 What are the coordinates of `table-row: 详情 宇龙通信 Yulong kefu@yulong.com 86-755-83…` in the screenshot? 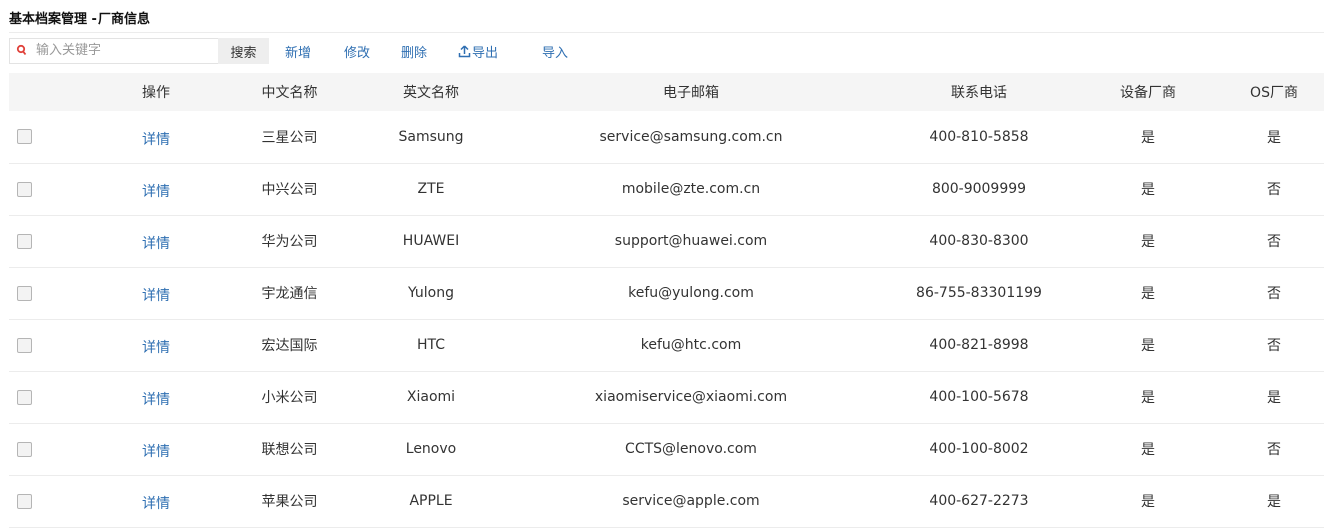 It's located at (666, 293).